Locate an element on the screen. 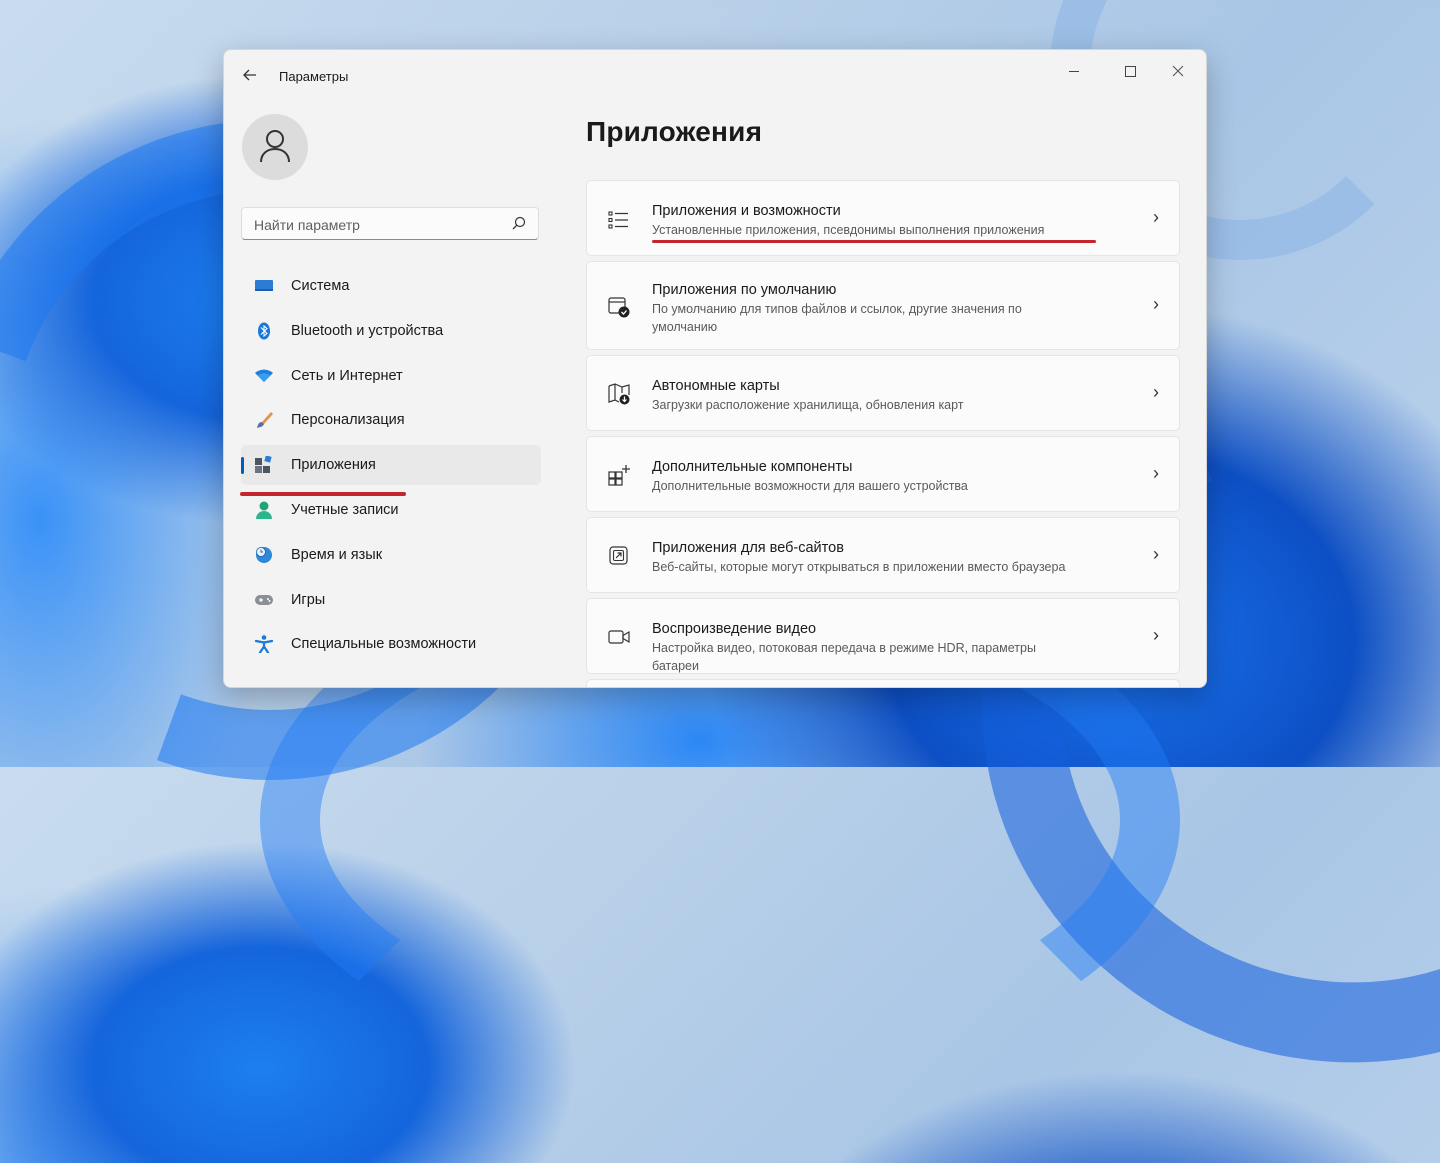 The width and height of the screenshot is (1440, 1163). card-title: Воспроизведение видео is located at coordinates (734, 629).